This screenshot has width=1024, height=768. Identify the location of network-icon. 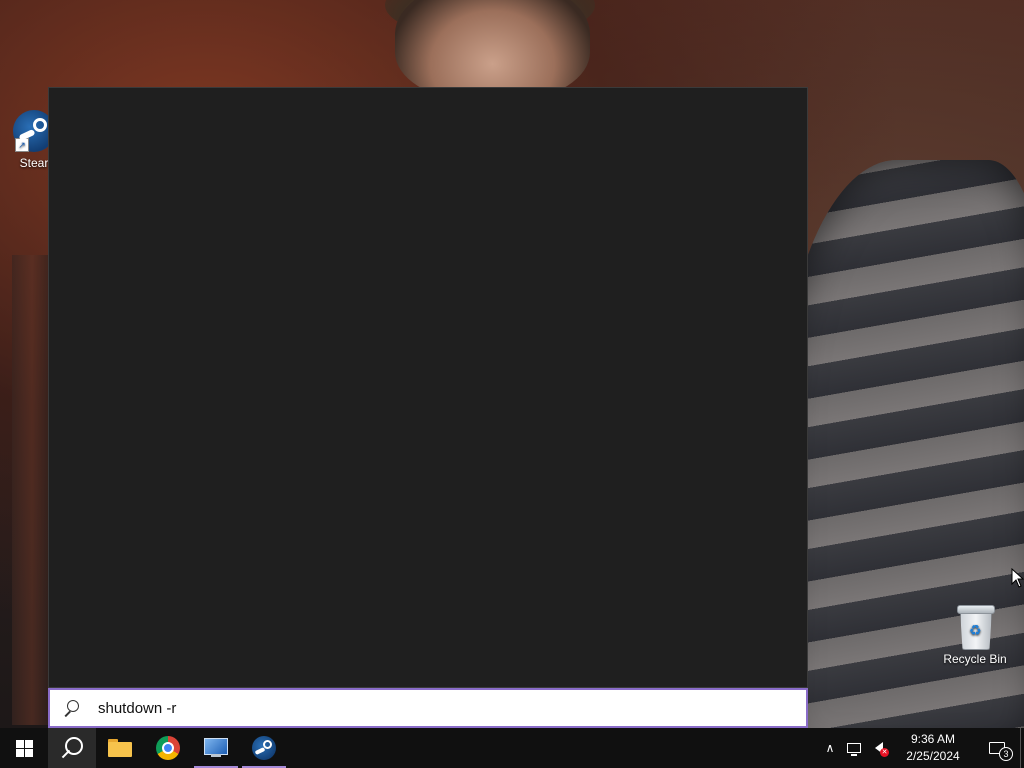
(854, 749).